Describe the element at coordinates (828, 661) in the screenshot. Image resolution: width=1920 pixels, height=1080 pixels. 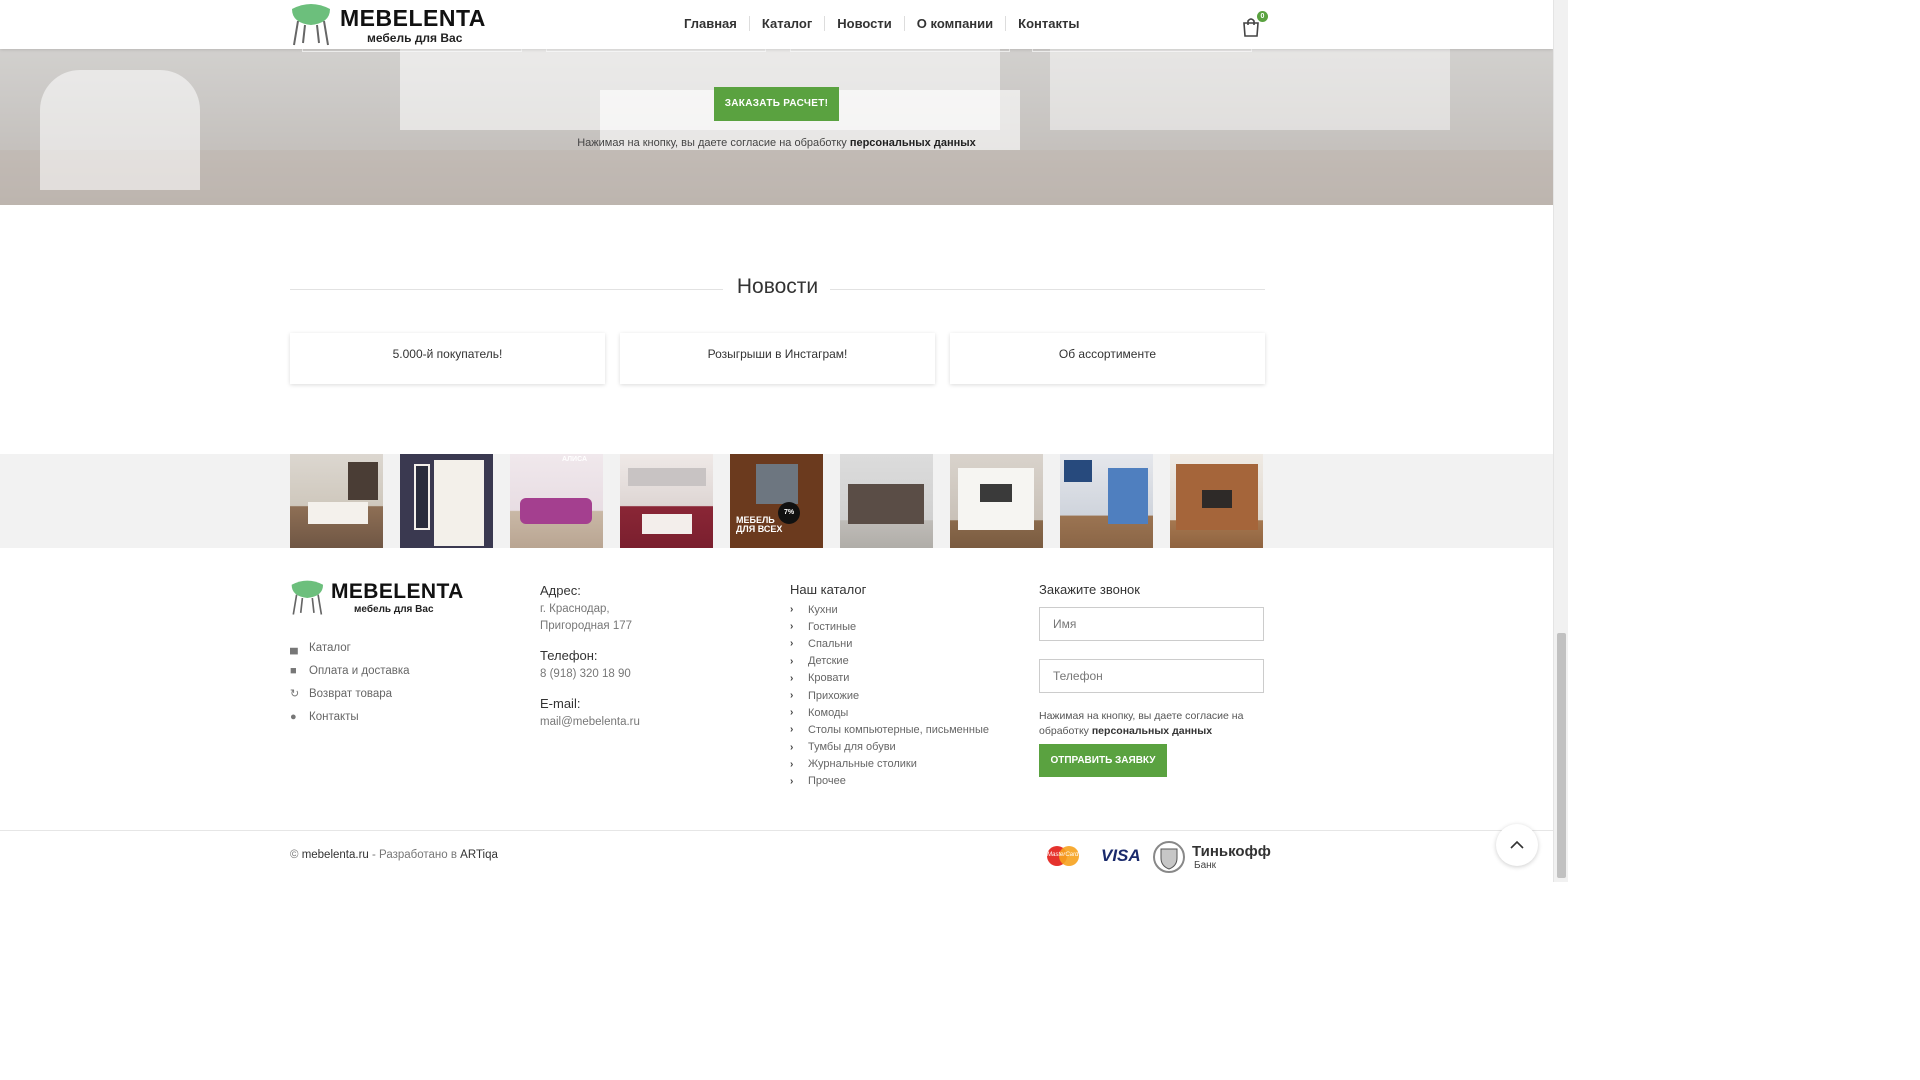
I see `catalog-item-label: Детские` at that location.